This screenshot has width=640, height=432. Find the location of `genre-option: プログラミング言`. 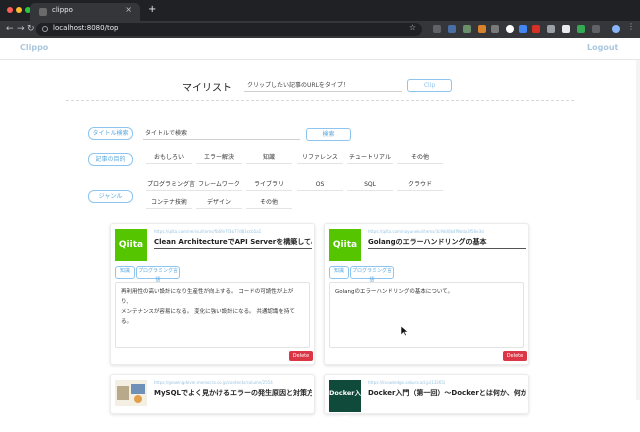

genre-option: プログラミング言 is located at coordinates (171, 185).